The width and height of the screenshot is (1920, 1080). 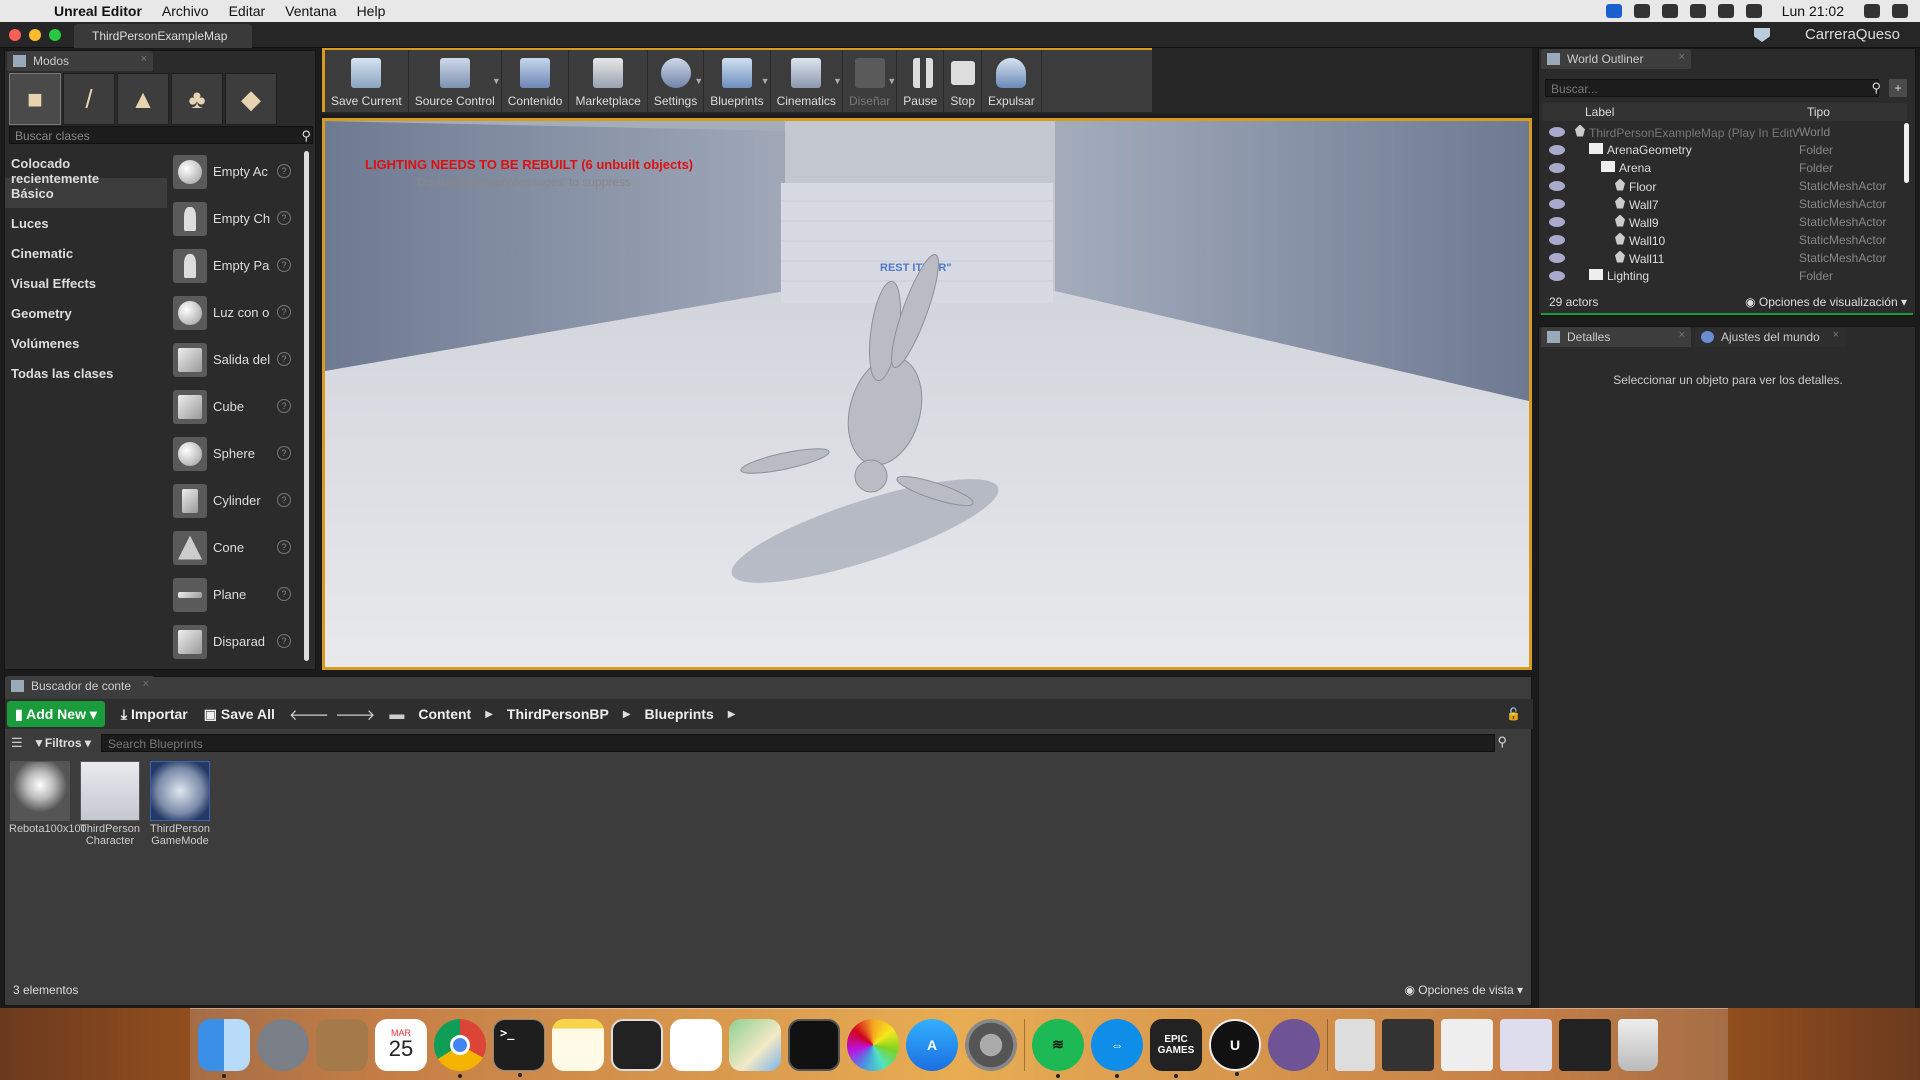 What do you see at coordinates (873, 1044) in the screenshot?
I see `photos-icon` at bounding box center [873, 1044].